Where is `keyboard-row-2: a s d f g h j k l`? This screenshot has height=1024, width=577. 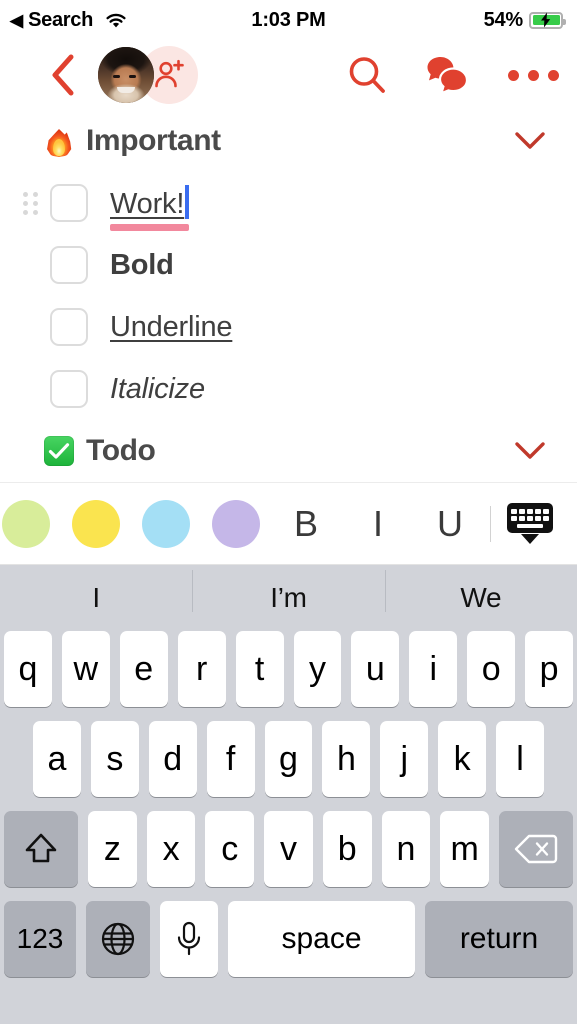
keyboard-row-2: a s d f g h j k l is located at coordinates (288, 759).